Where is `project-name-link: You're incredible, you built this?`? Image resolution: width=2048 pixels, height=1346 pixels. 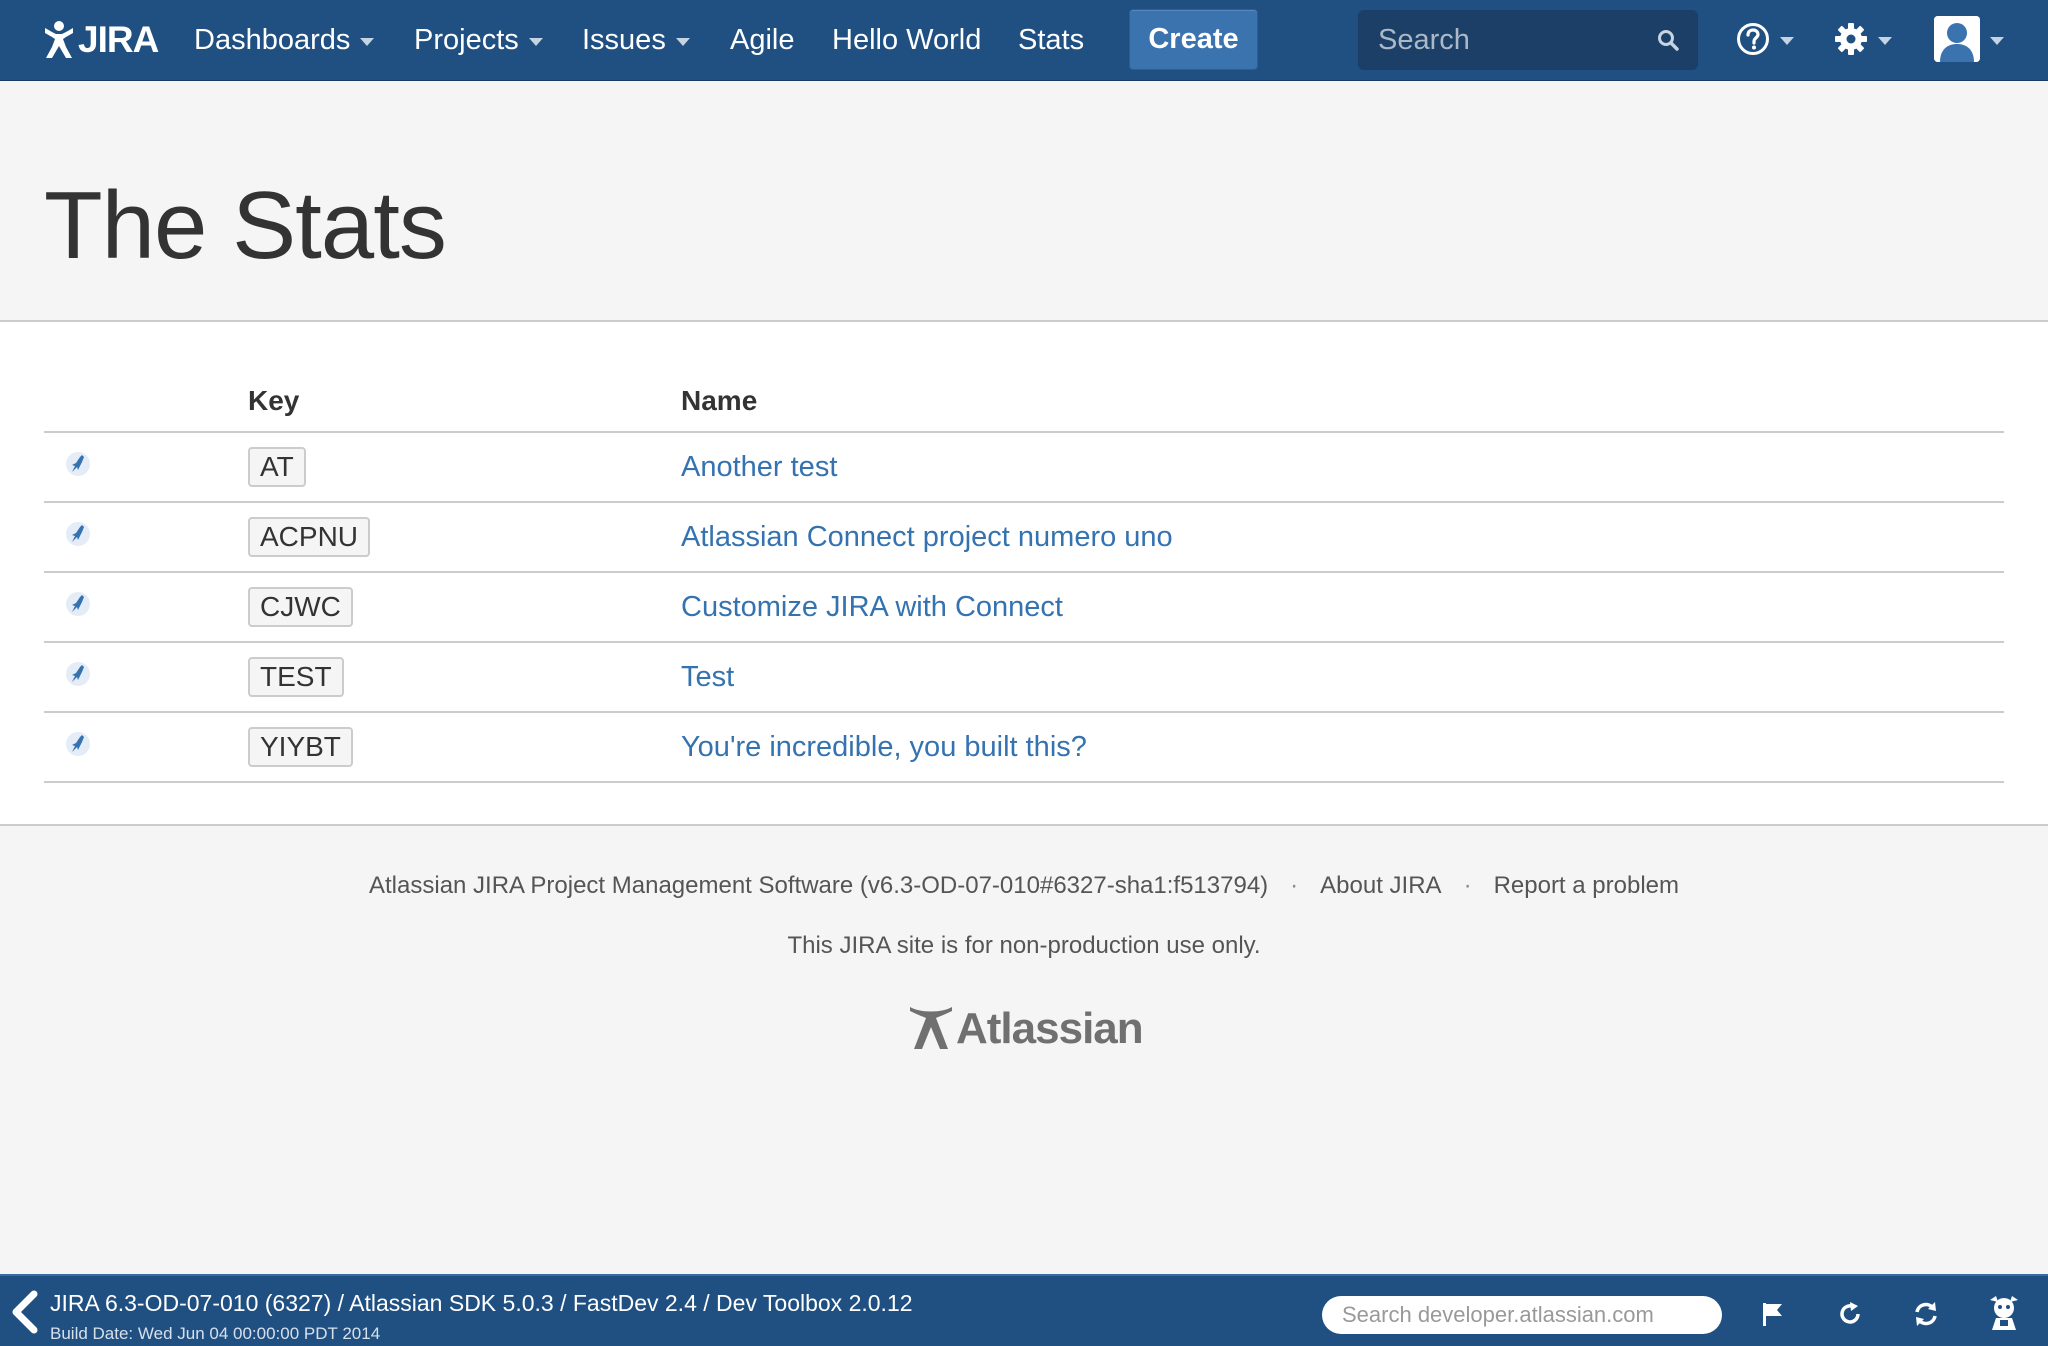
project-name-link: You're incredible, you built this? is located at coordinates (884, 747).